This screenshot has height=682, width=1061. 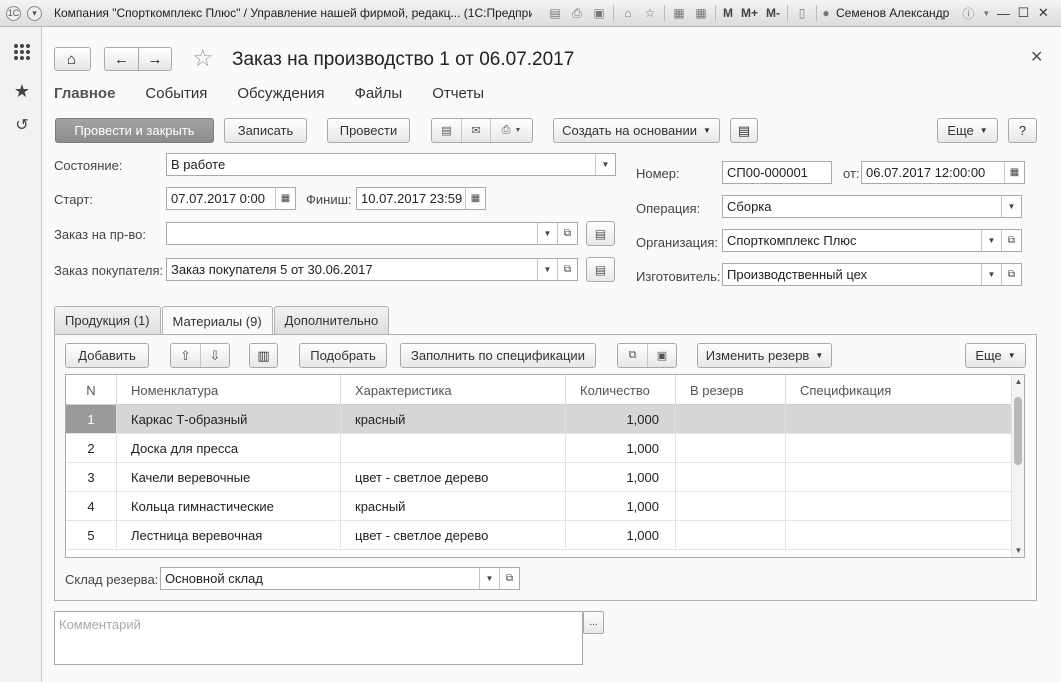 I want to click on add-button: Добавить, so click(x=107, y=355).